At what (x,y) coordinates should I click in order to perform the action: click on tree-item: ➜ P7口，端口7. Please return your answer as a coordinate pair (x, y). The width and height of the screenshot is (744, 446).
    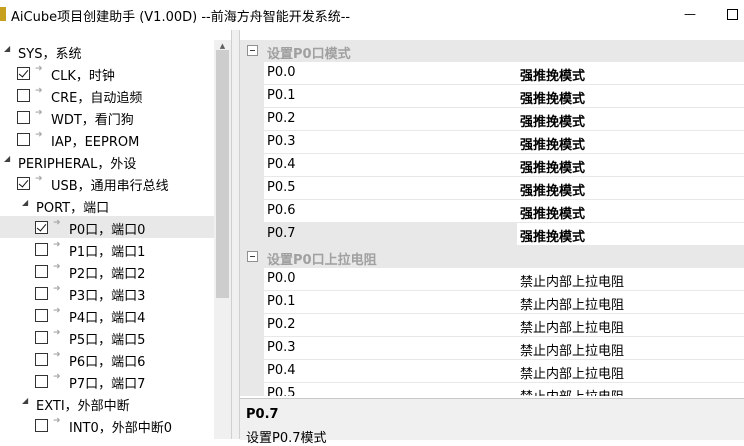
    Looking at the image, I should click on (107, 381).